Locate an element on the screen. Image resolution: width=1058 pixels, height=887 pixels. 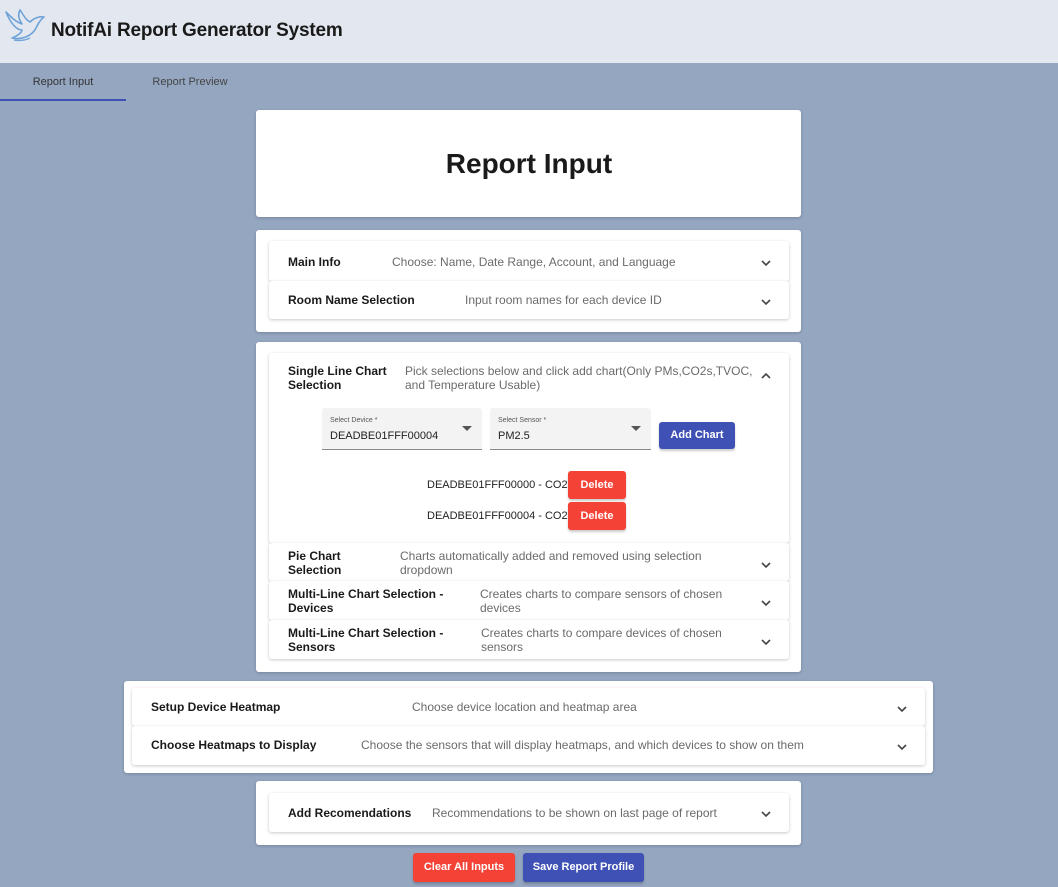
select-device-value: DEADBE01FFF00004 is located at coordinates (384, 436).